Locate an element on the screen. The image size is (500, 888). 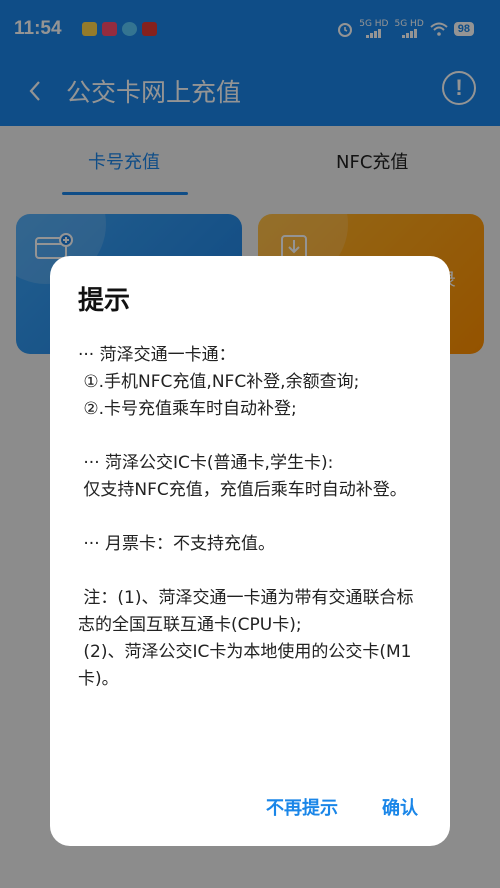
dialog-actions: 不再提示 确认 is located at coordinates (342, 807).